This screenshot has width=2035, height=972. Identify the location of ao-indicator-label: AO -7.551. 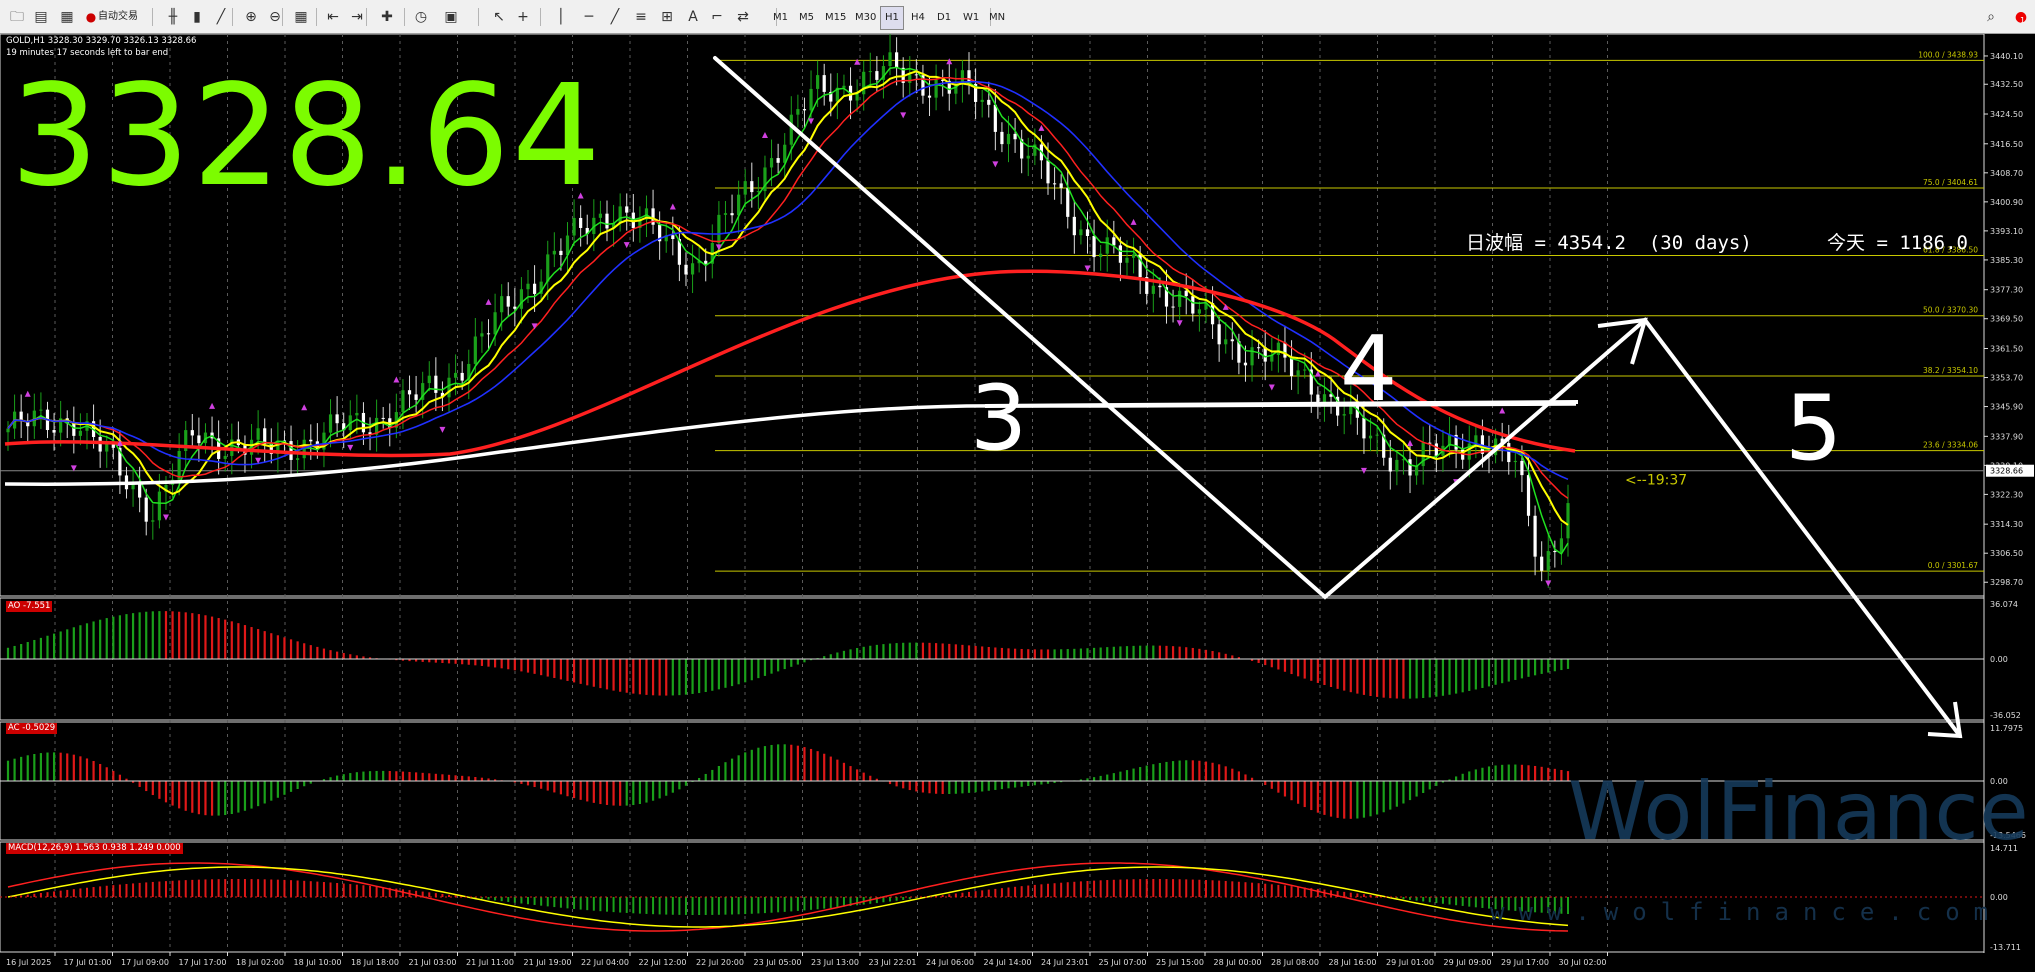
(29, 606).